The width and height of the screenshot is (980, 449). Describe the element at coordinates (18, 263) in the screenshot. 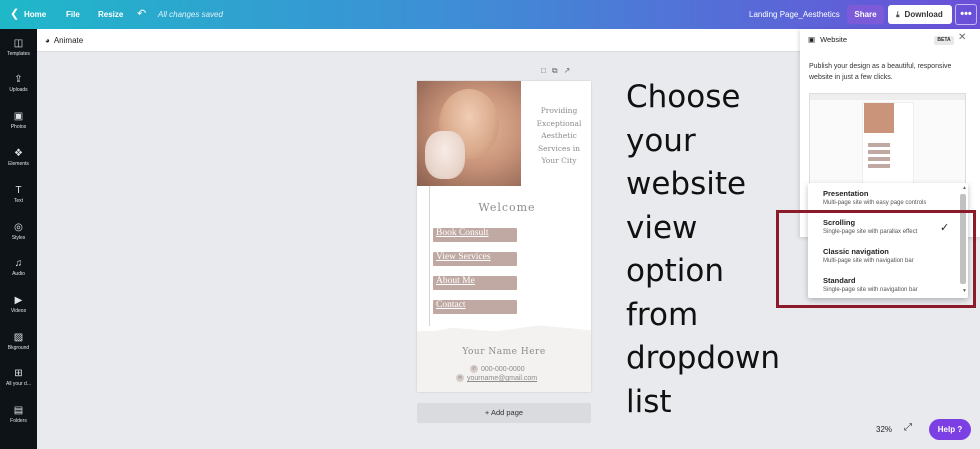

I see `audio-icon: ♫` at that location.